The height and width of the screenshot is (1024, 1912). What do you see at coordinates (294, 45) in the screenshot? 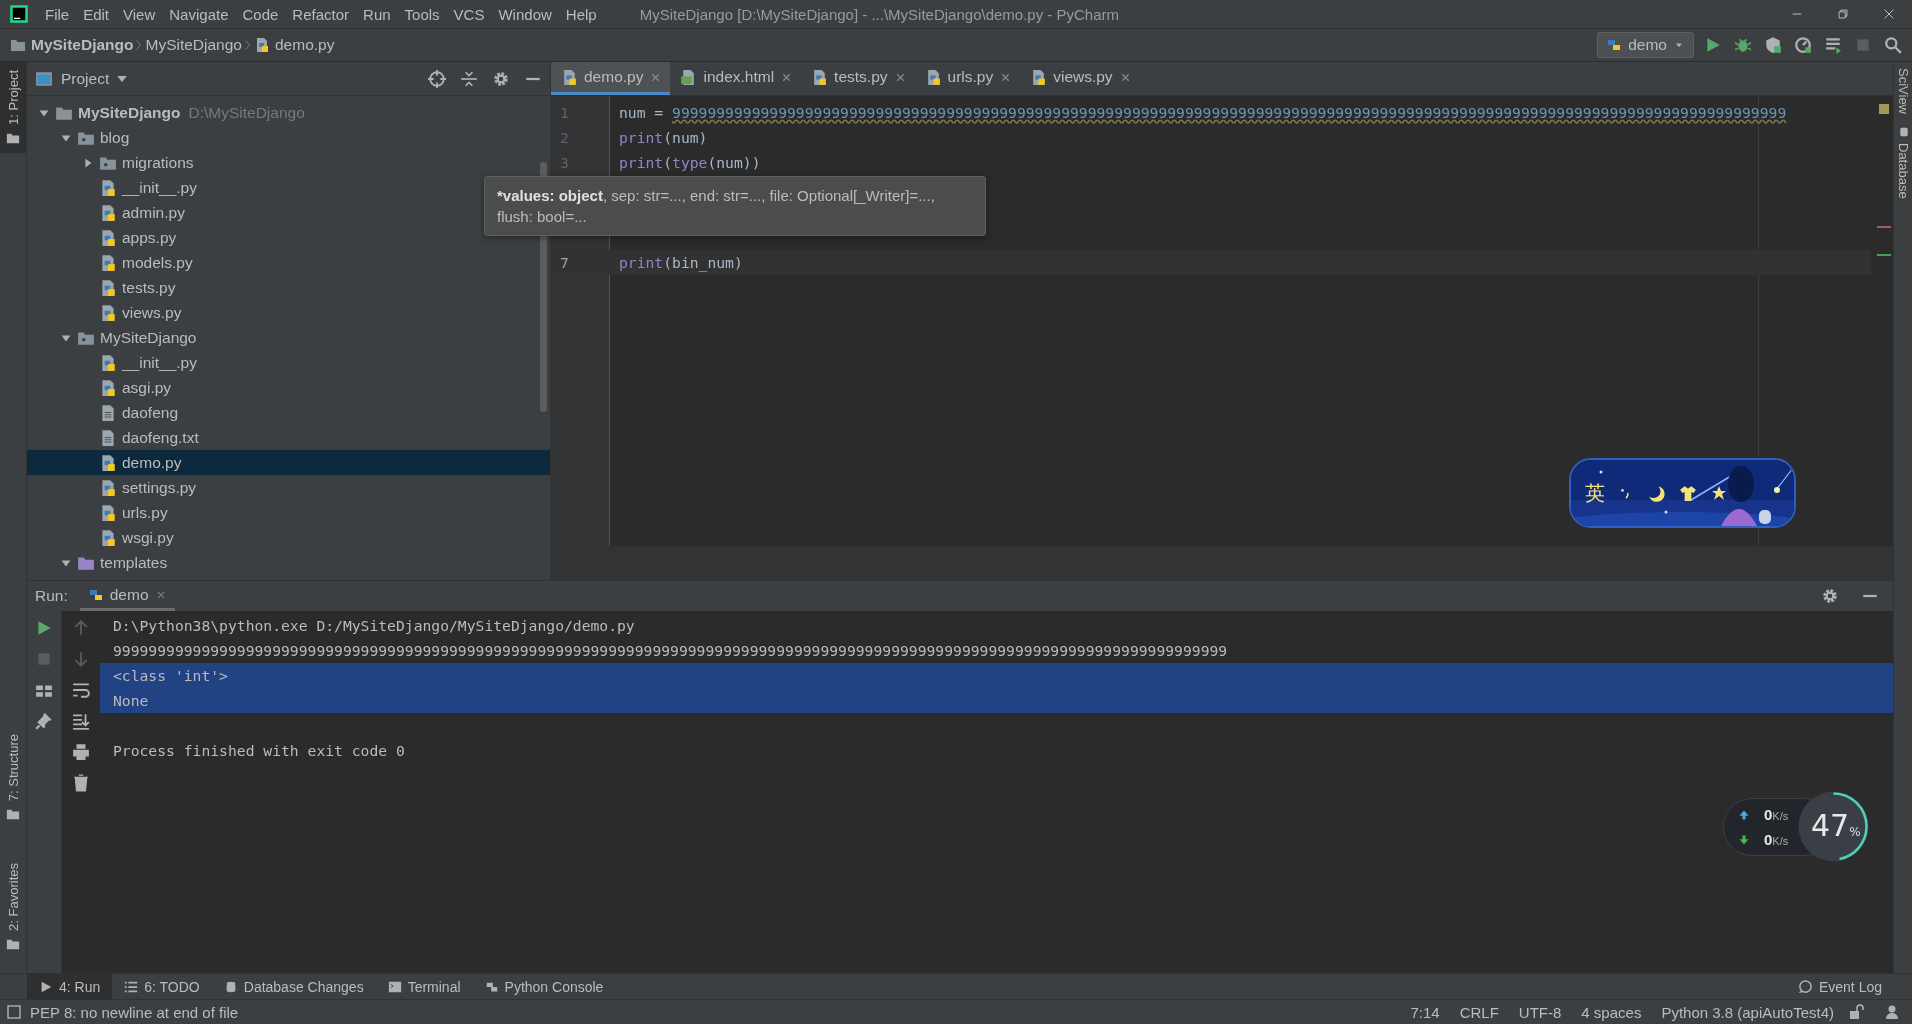
I see `breadcrumb: demo.py` at bounding box center [294, 45].